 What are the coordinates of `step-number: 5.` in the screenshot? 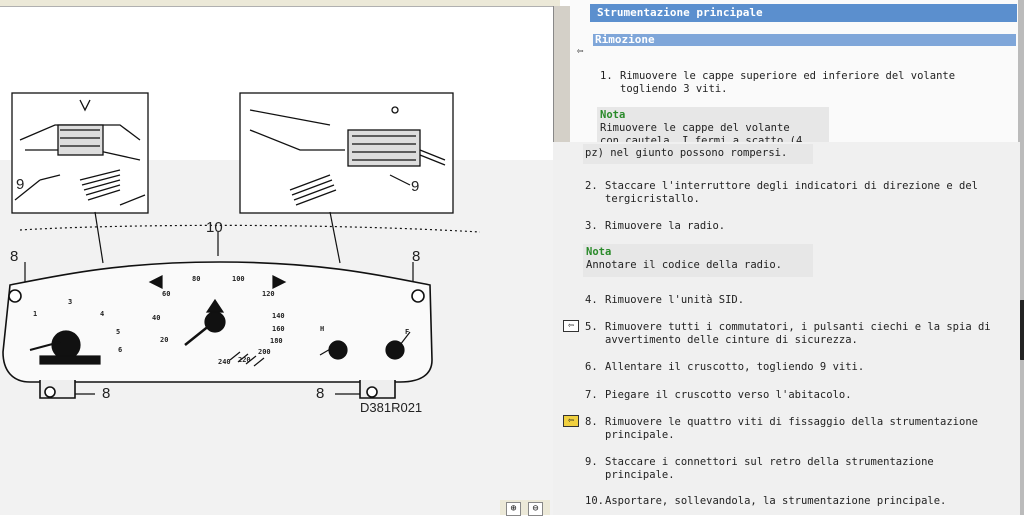 It's located at (591, 327).